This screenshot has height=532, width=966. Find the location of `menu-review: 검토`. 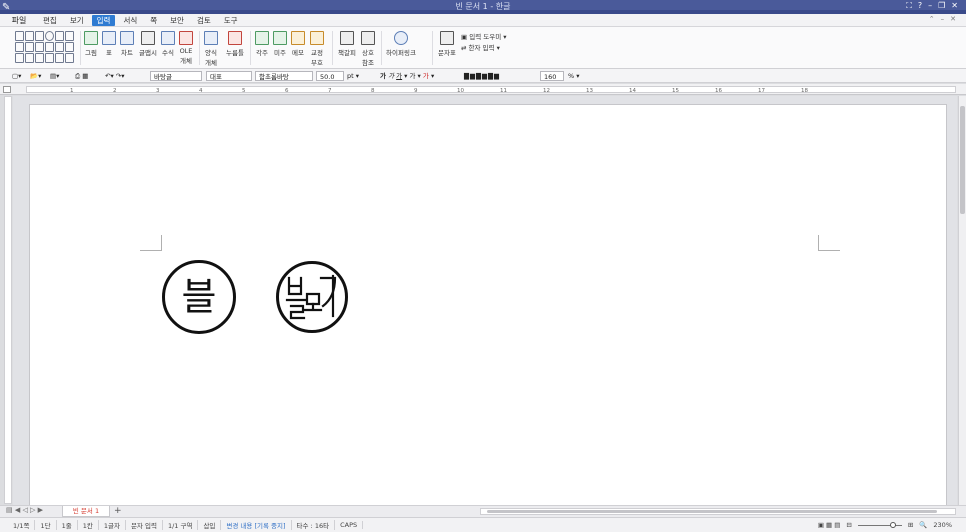

menu-review: 검토 is located at coordinates (204, 20).